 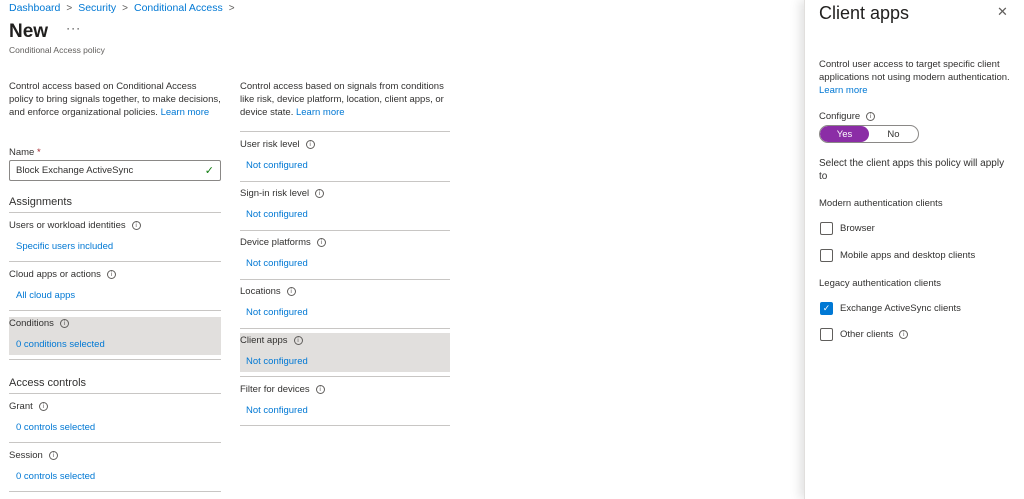 What do you see at coordinates (38, 152) in the screenshot?
I see `required-mark: *` at bounding box center [38, 152].